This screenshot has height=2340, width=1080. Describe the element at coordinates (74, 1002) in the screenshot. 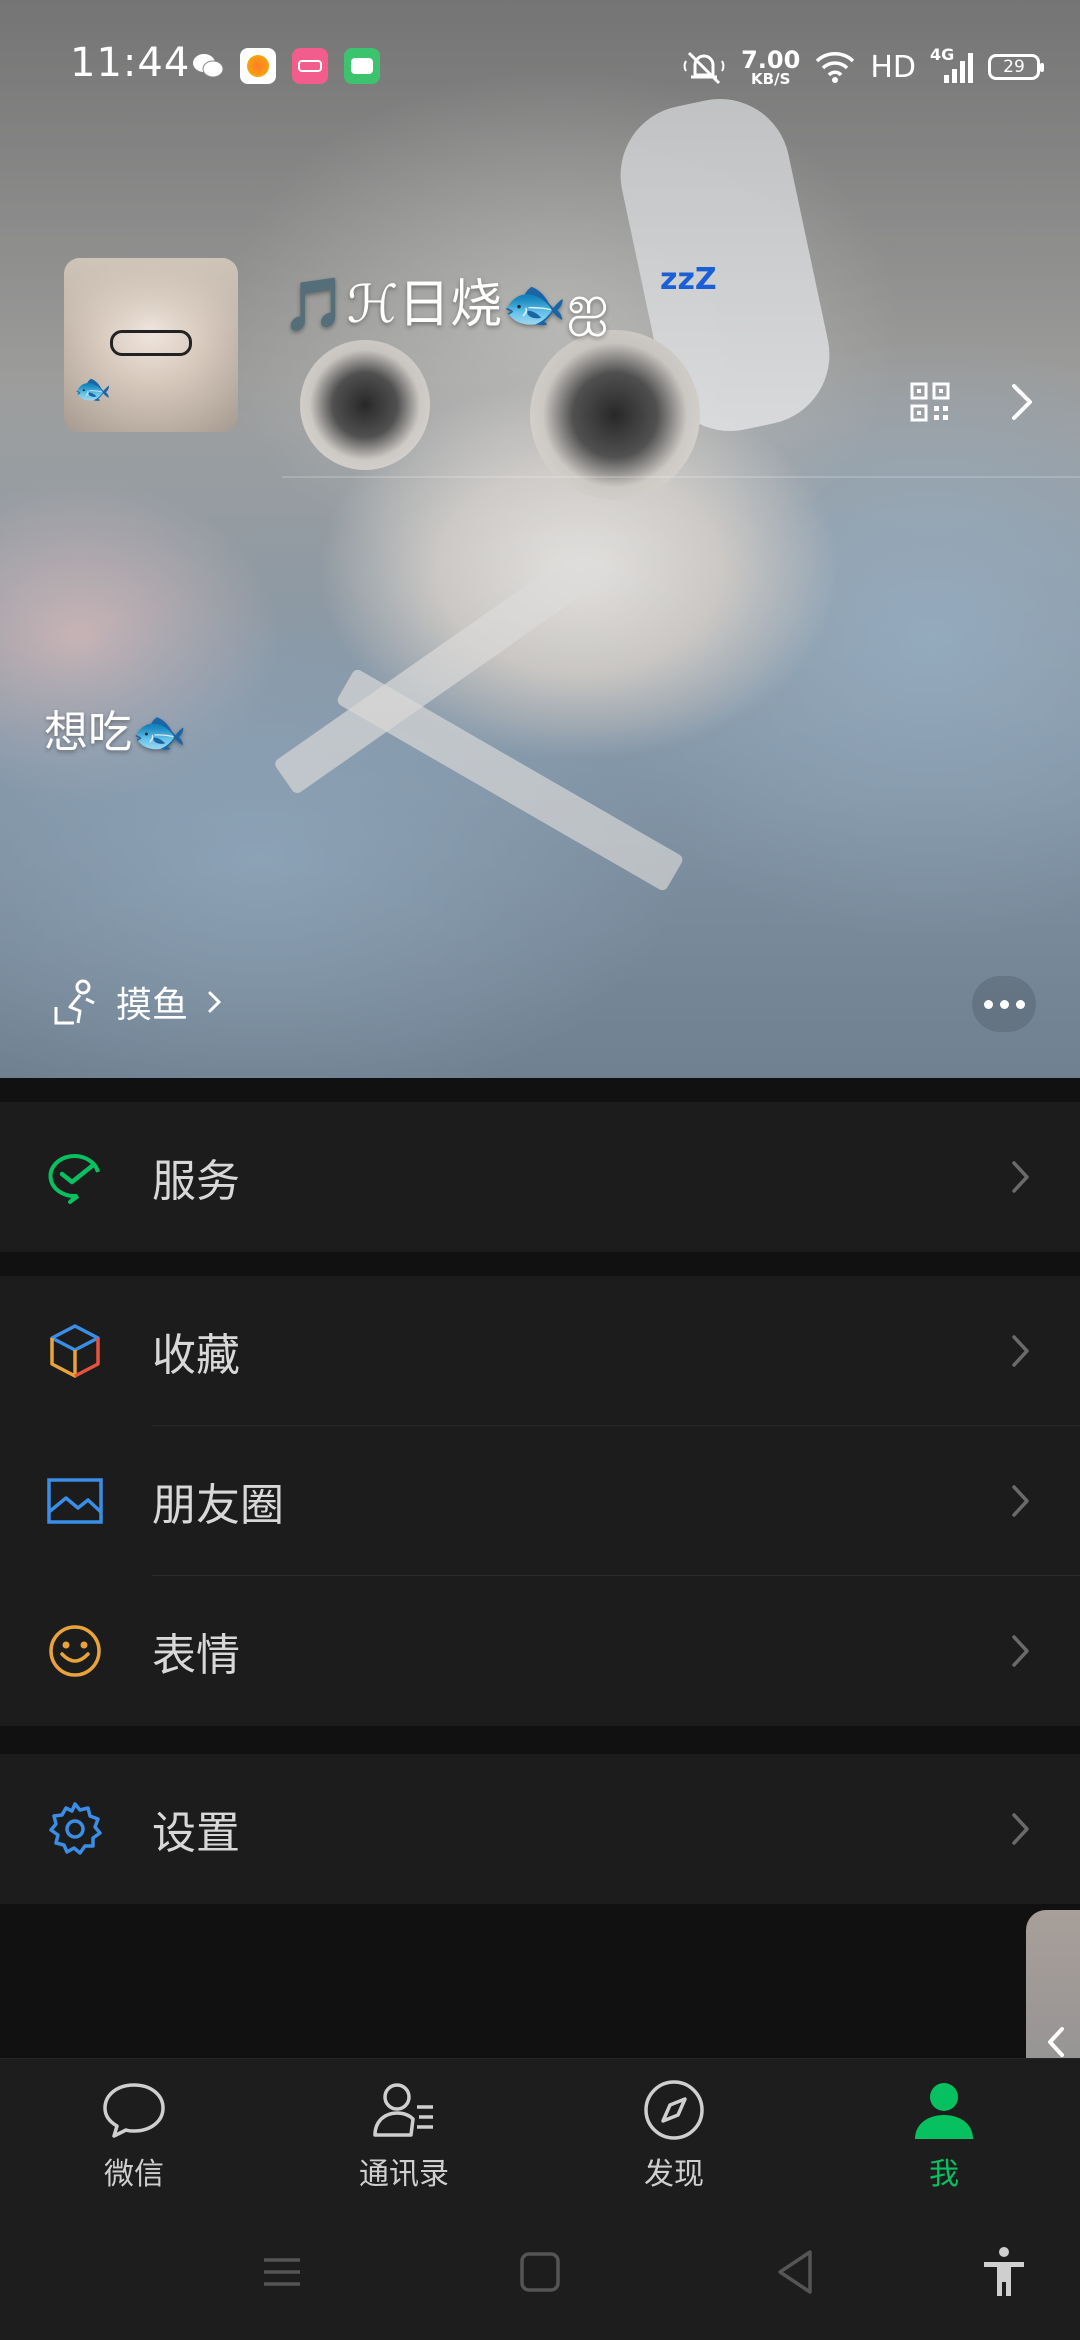

I see `status-person-icon` at that location.